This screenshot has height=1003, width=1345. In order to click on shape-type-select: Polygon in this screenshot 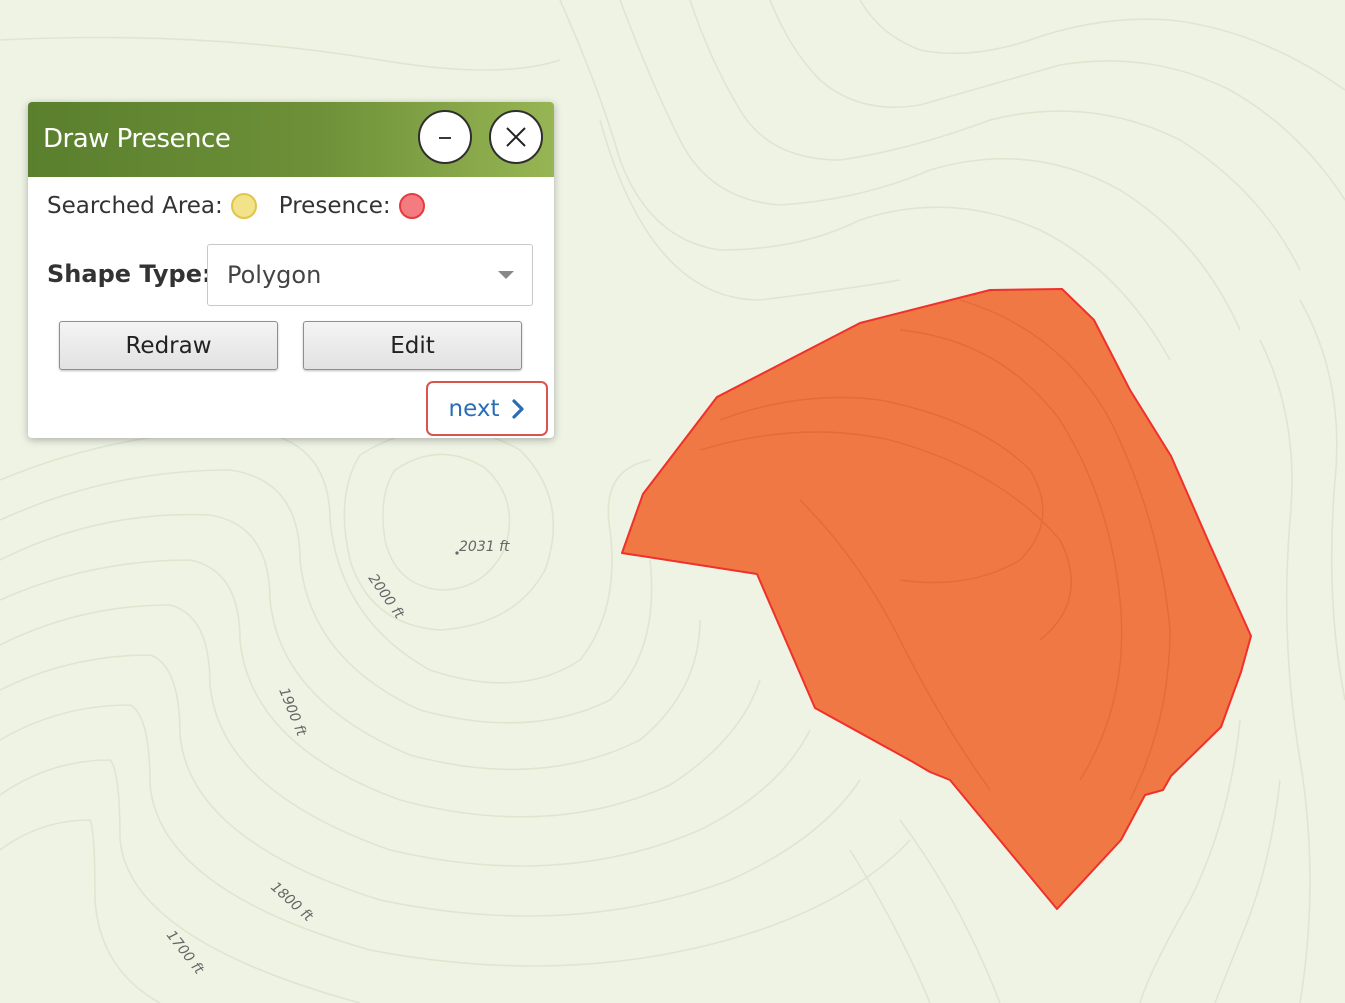, I will do `click(370, 275)`.